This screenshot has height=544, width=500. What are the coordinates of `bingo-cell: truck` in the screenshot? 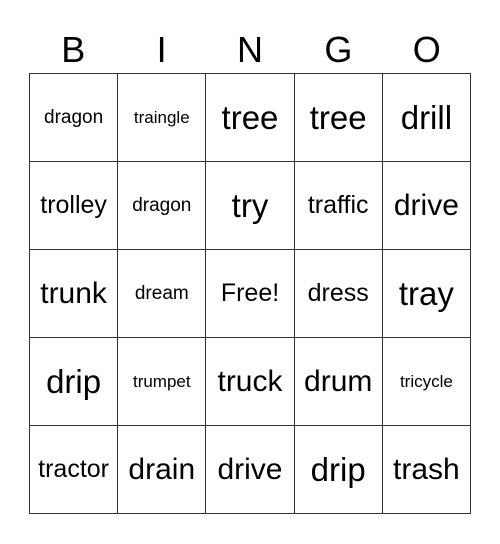 It's located at (250, 382).